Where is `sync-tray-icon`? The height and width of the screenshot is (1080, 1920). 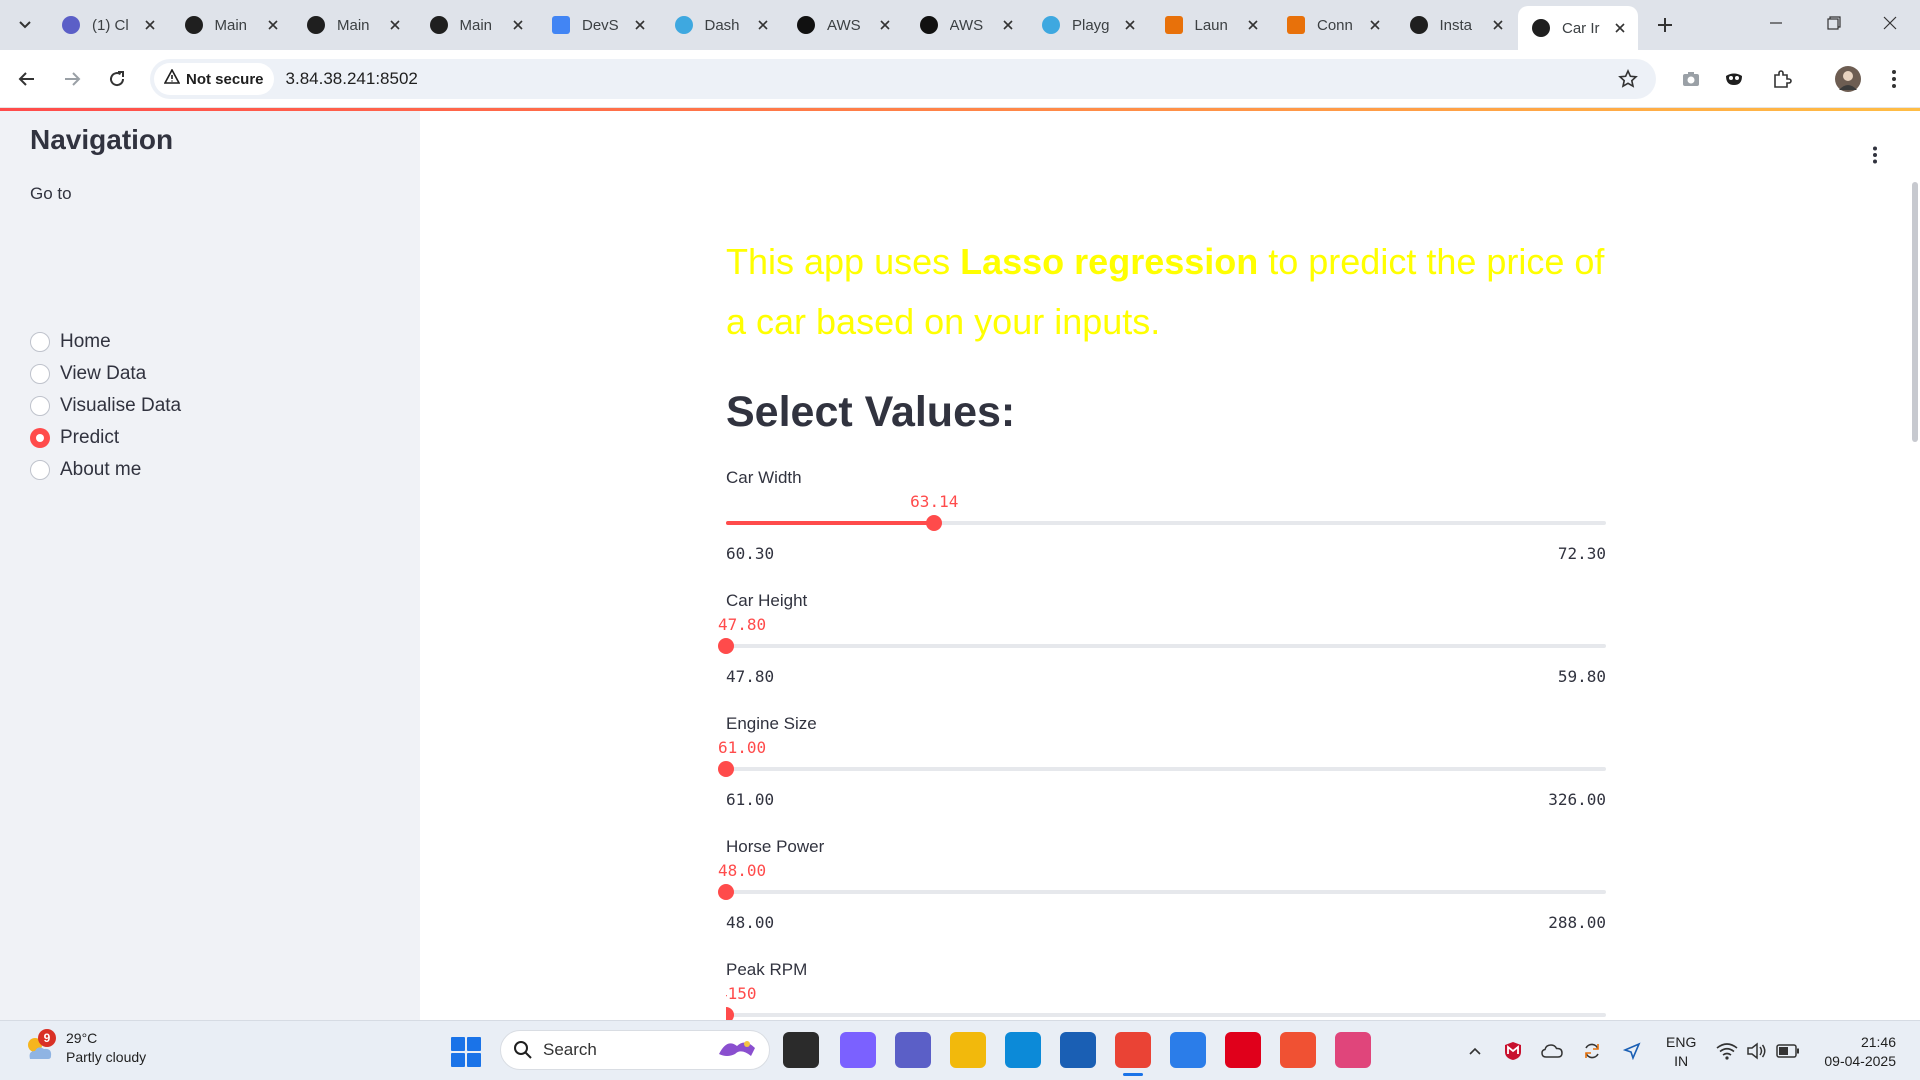
sync-tray-icon is located at coordinates (1592, 1051).